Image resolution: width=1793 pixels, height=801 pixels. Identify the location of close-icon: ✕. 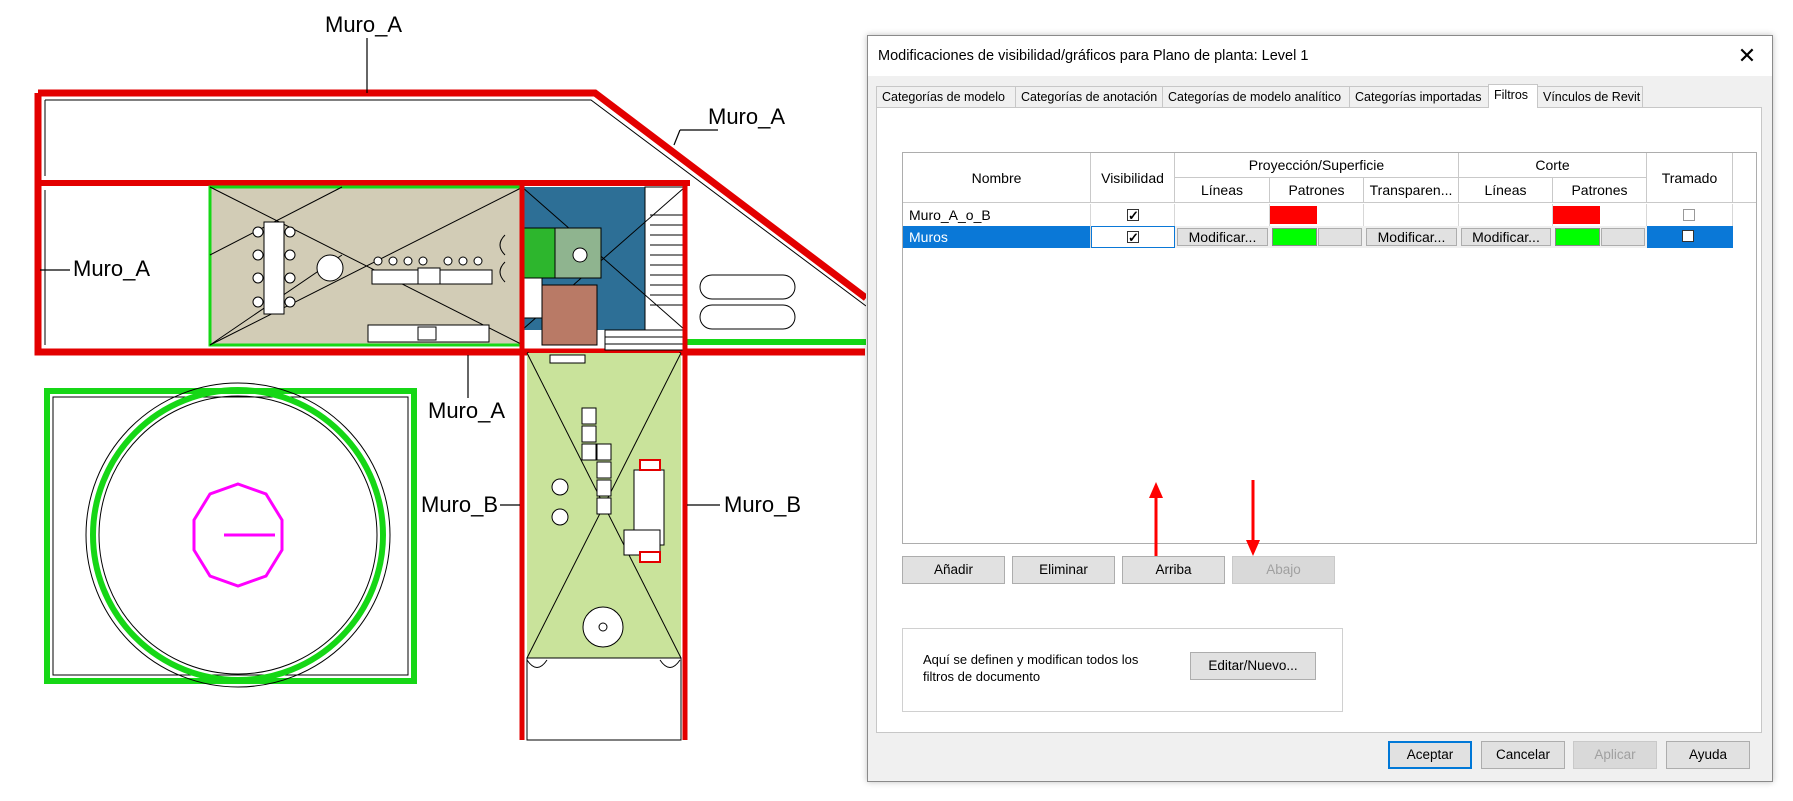
(1747, 56).